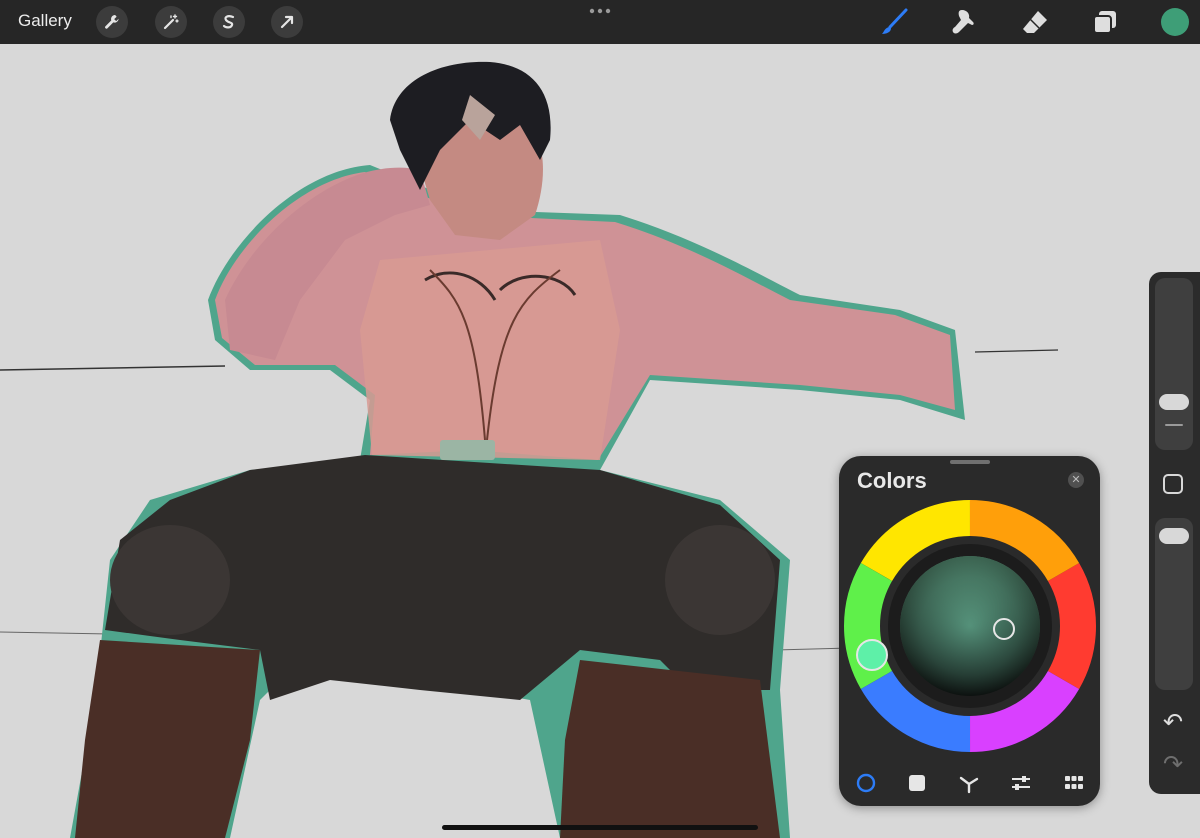 The image size is (1200, 838). I want to click on brush-sliders-panel: ↶ ↷, so click(1174, 533).